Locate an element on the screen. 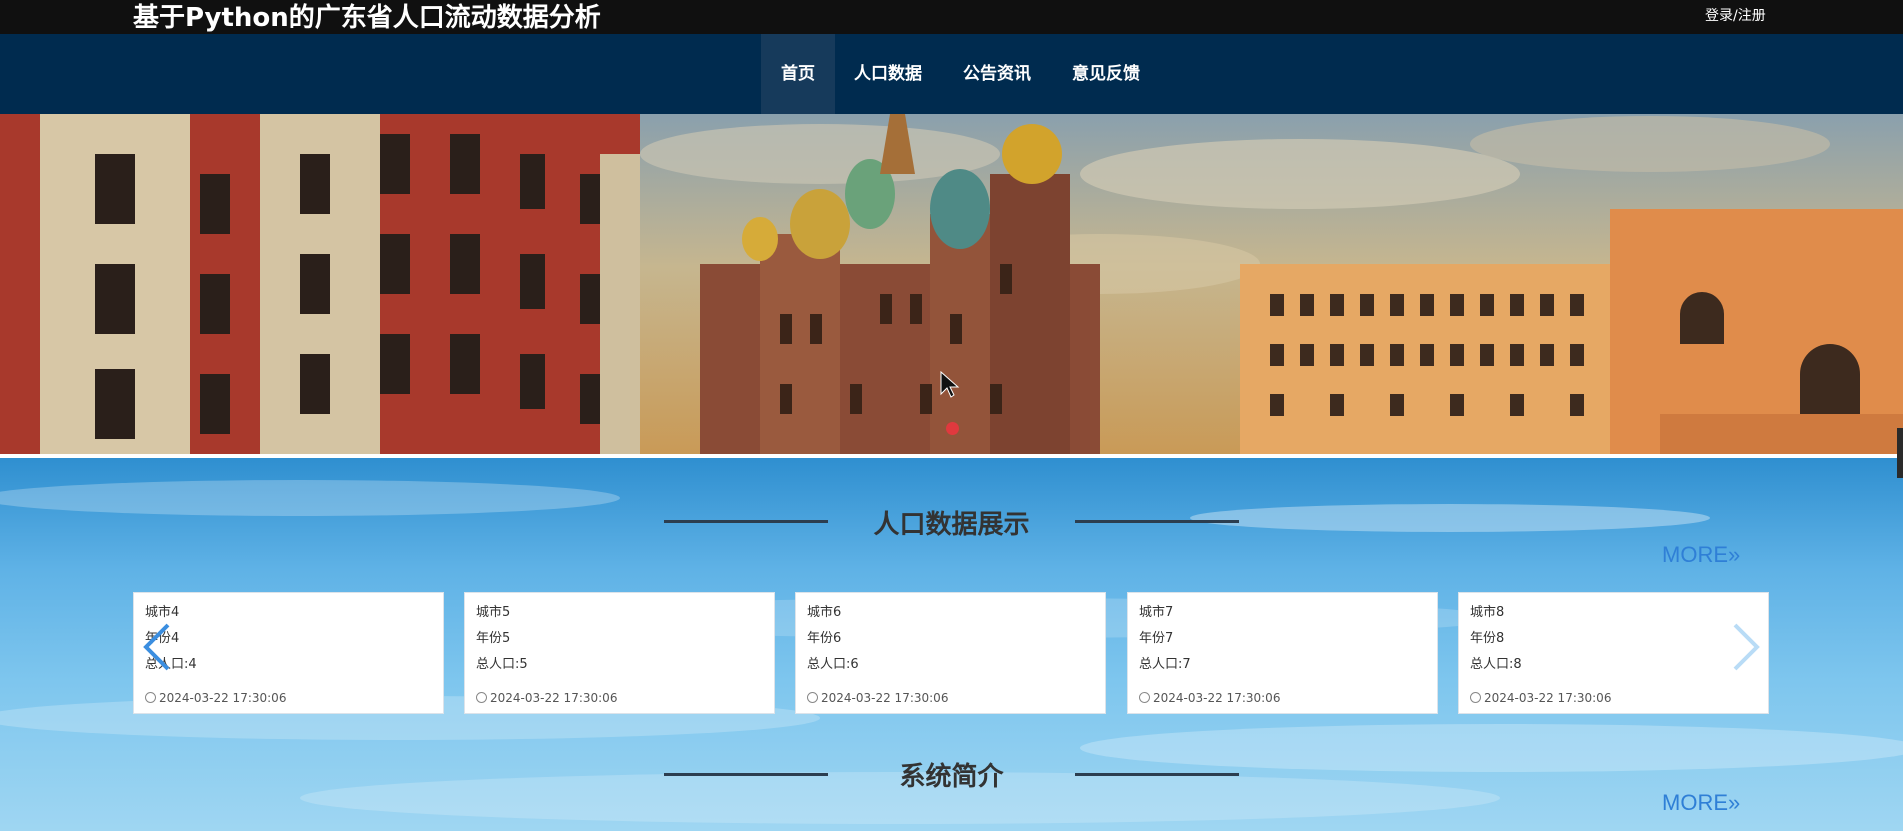 The image size is (1903, 831). population-card: 城市5 年份5 总人口:5 2024-03-22 17:30:06 is located at coordinates (619, 653).